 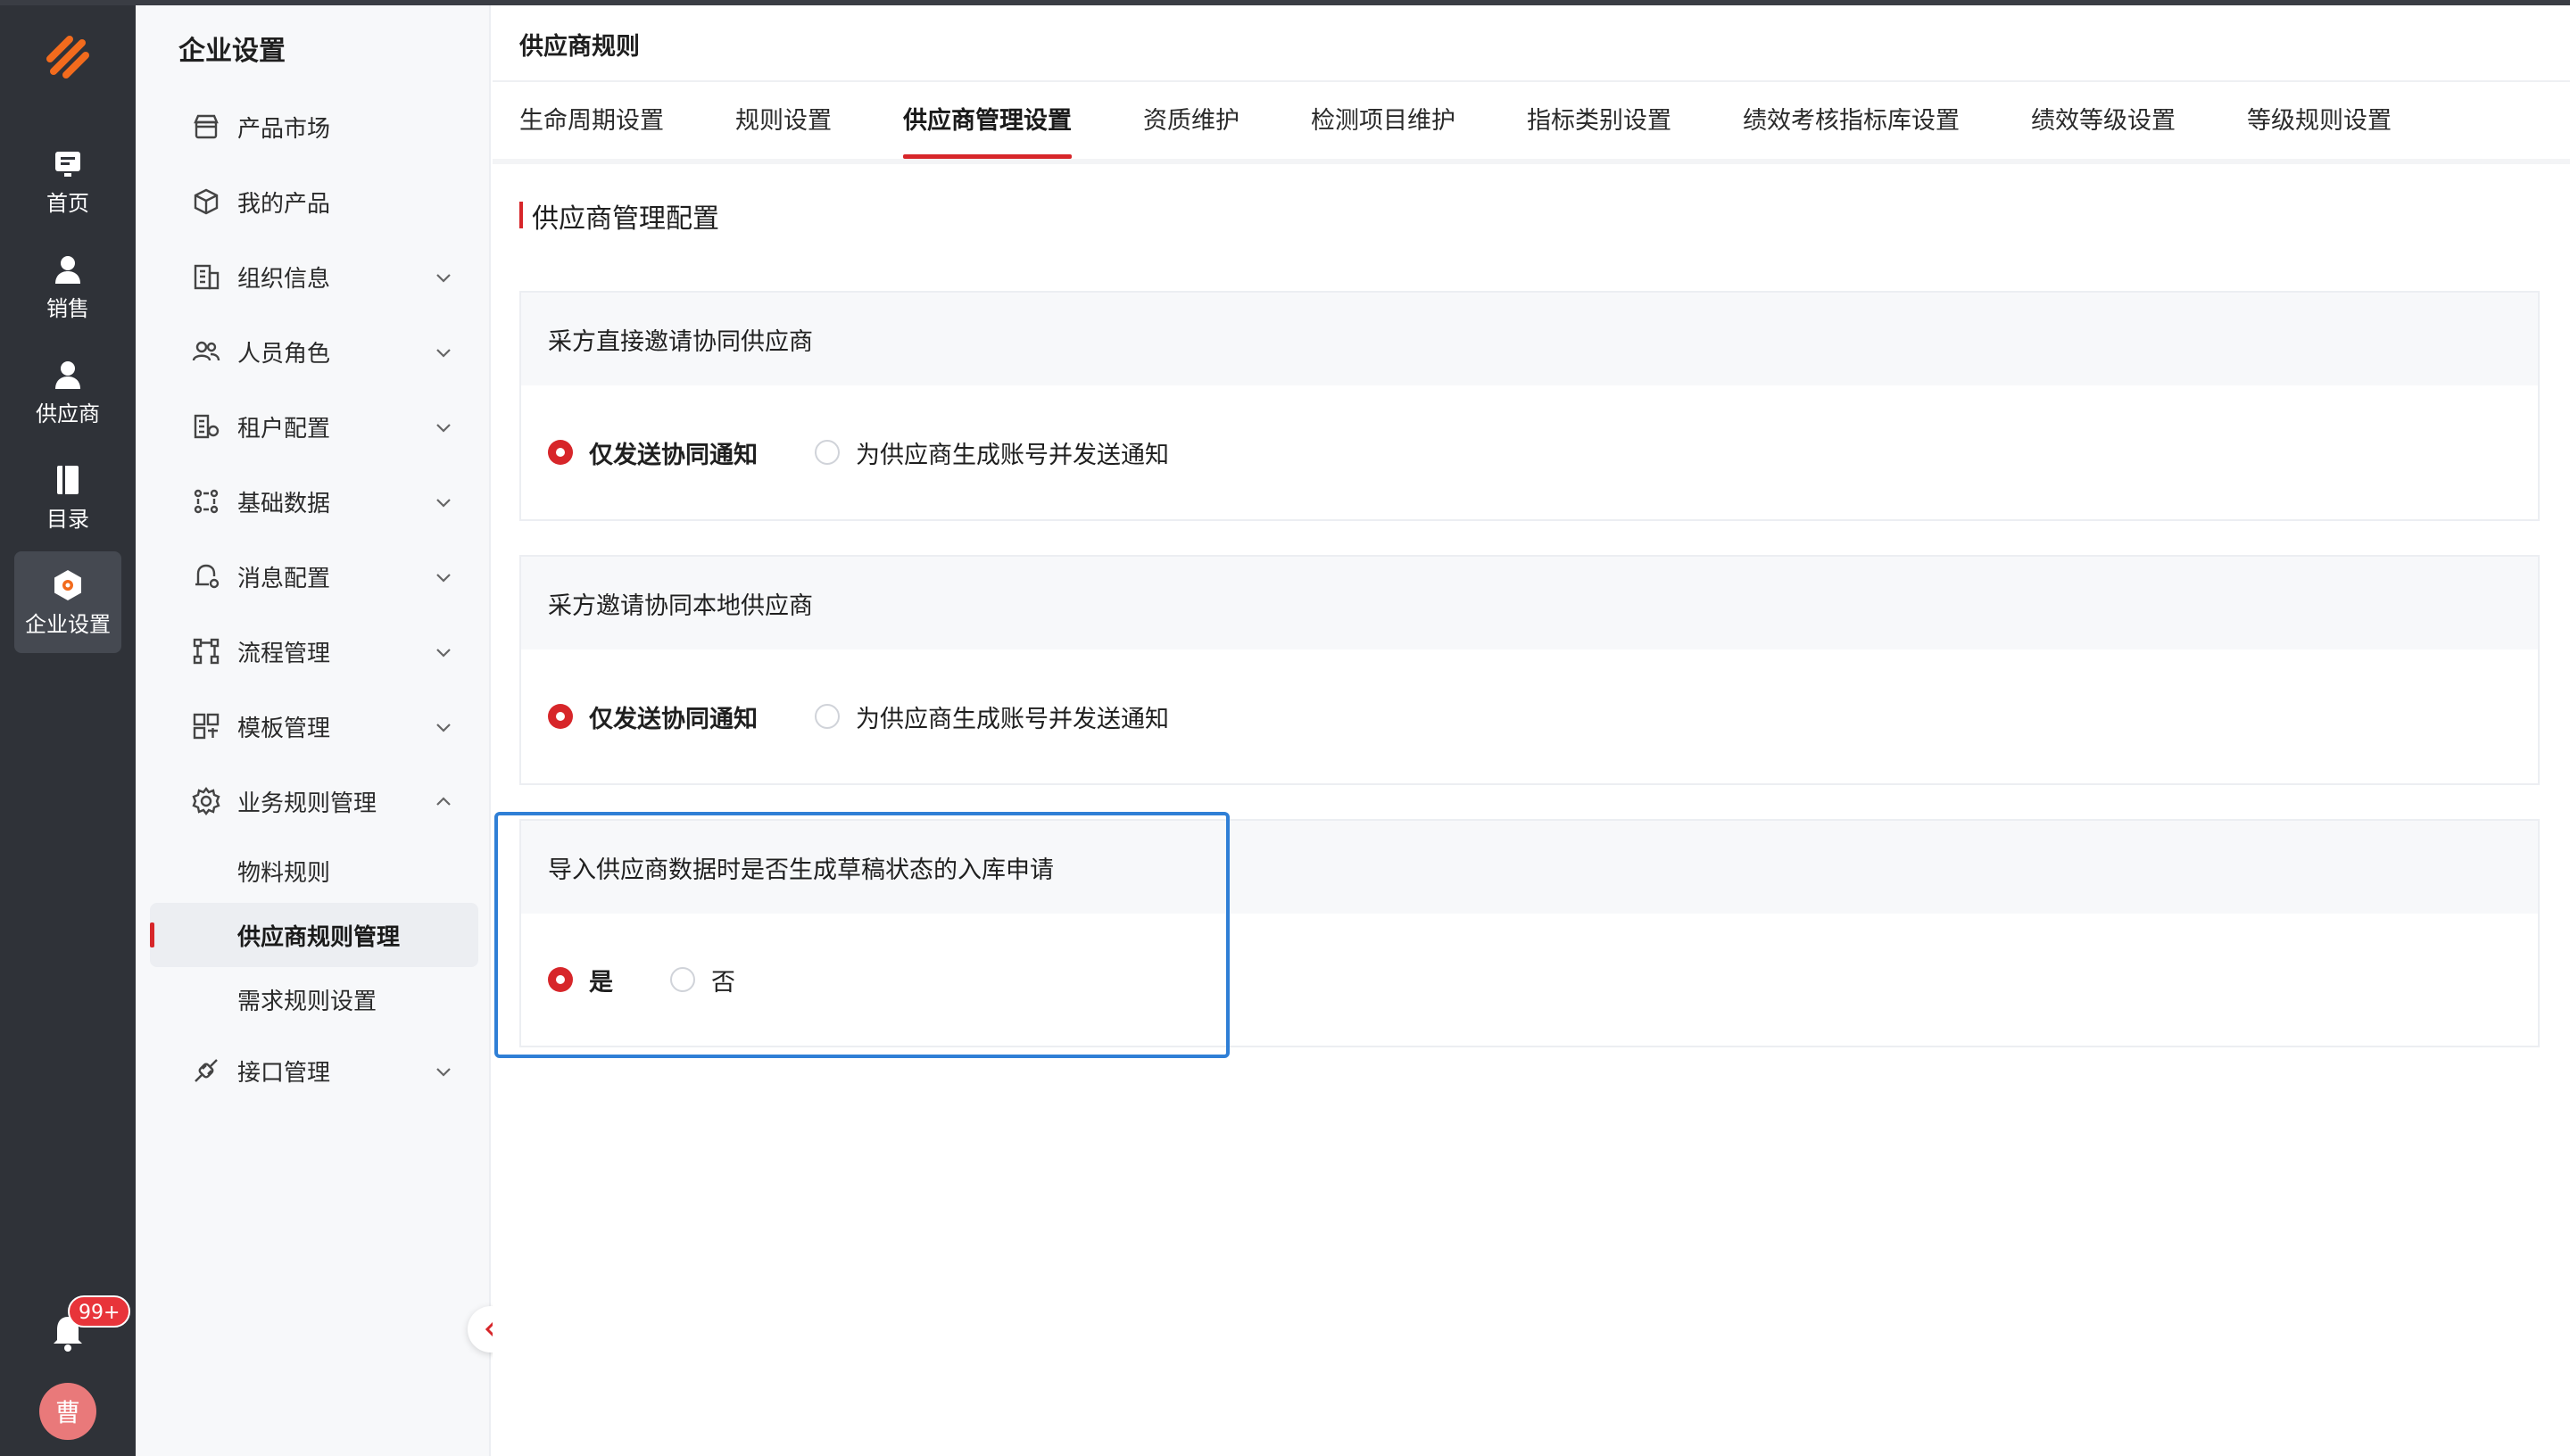 I want to click on tab-performance-levels: 绩效等级设置, so click(x=2104, y=127).